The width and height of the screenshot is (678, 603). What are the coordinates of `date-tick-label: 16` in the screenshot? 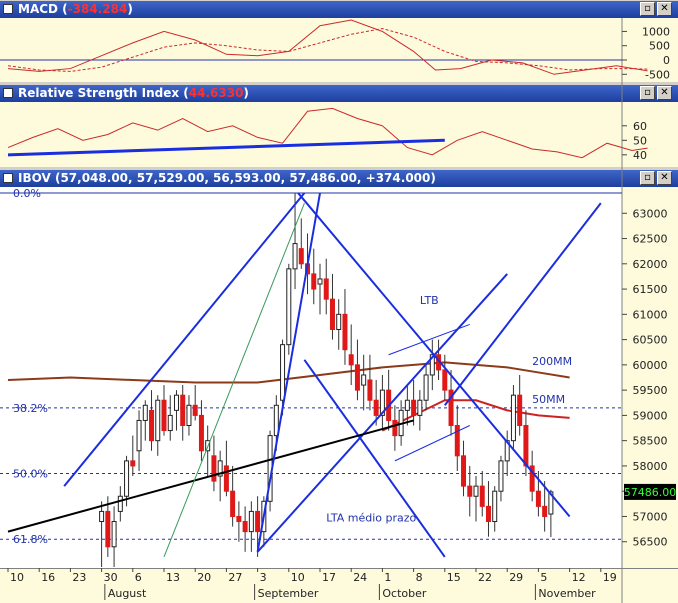 It's located at (48, 577).